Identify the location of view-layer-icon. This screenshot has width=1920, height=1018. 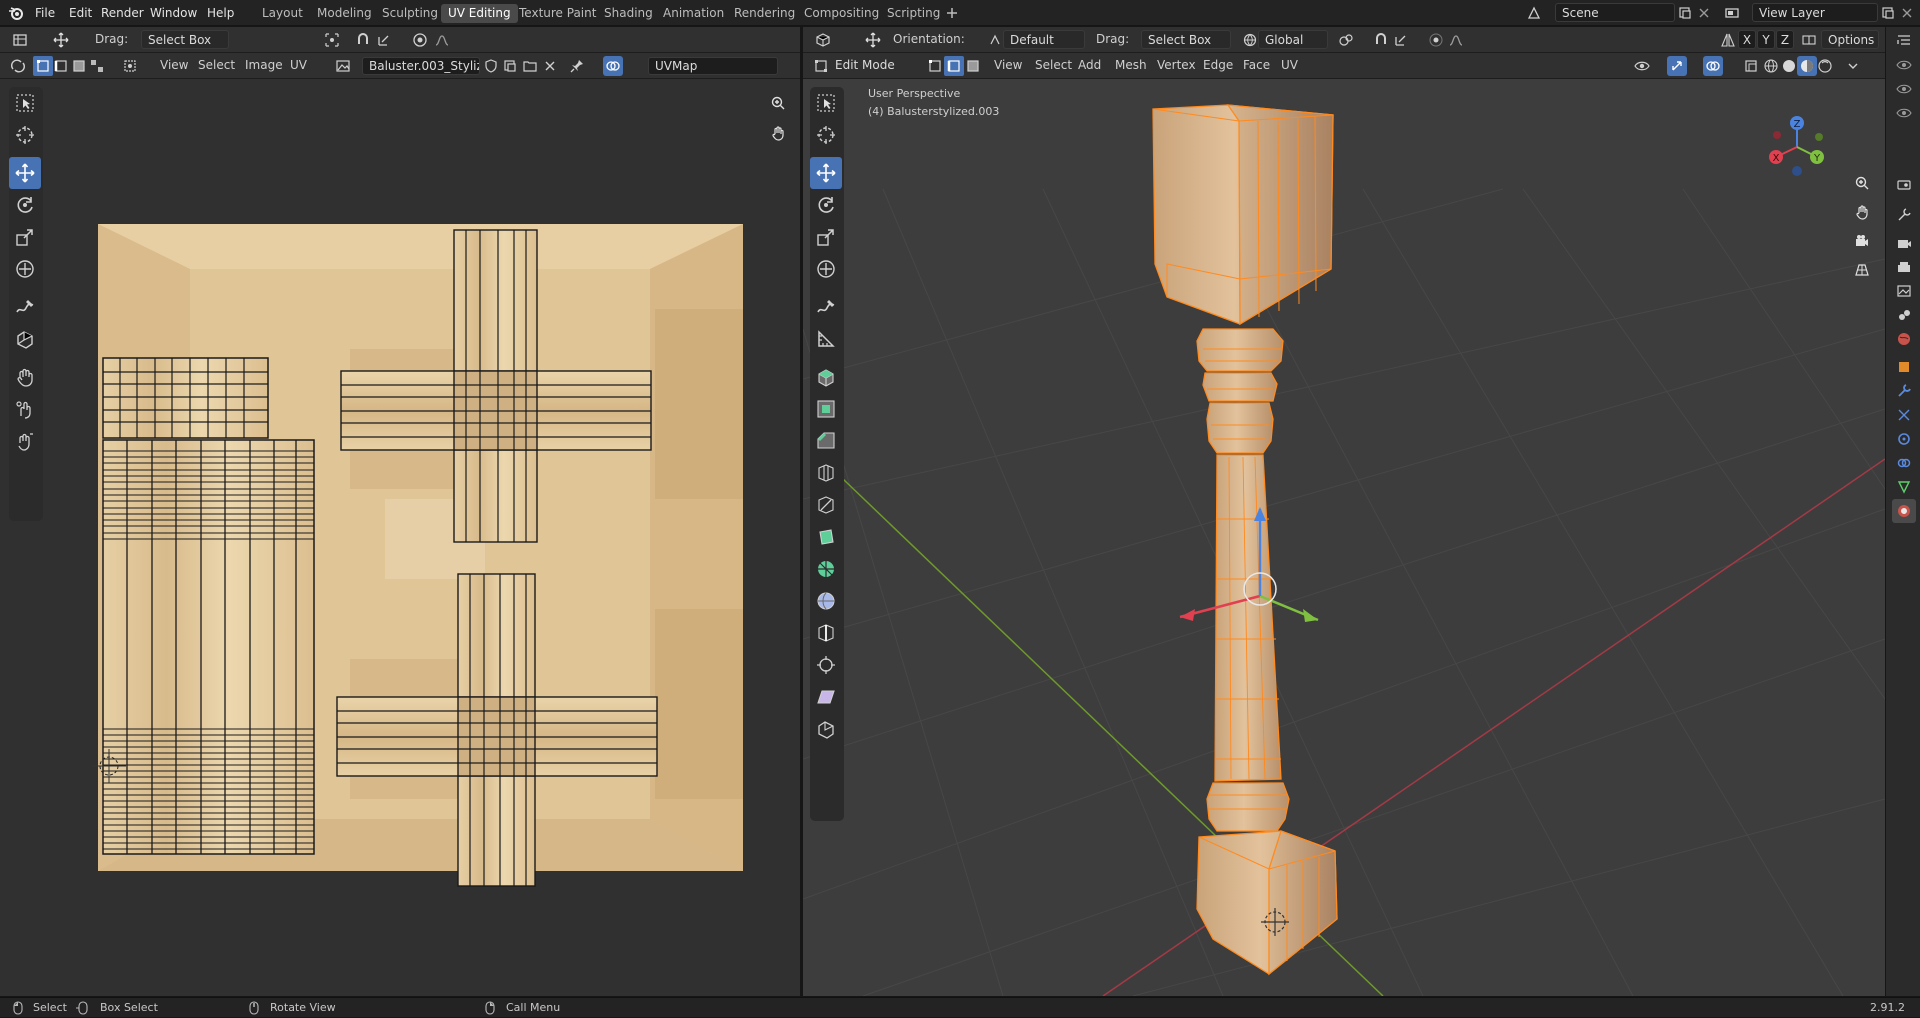
(1732, 13).